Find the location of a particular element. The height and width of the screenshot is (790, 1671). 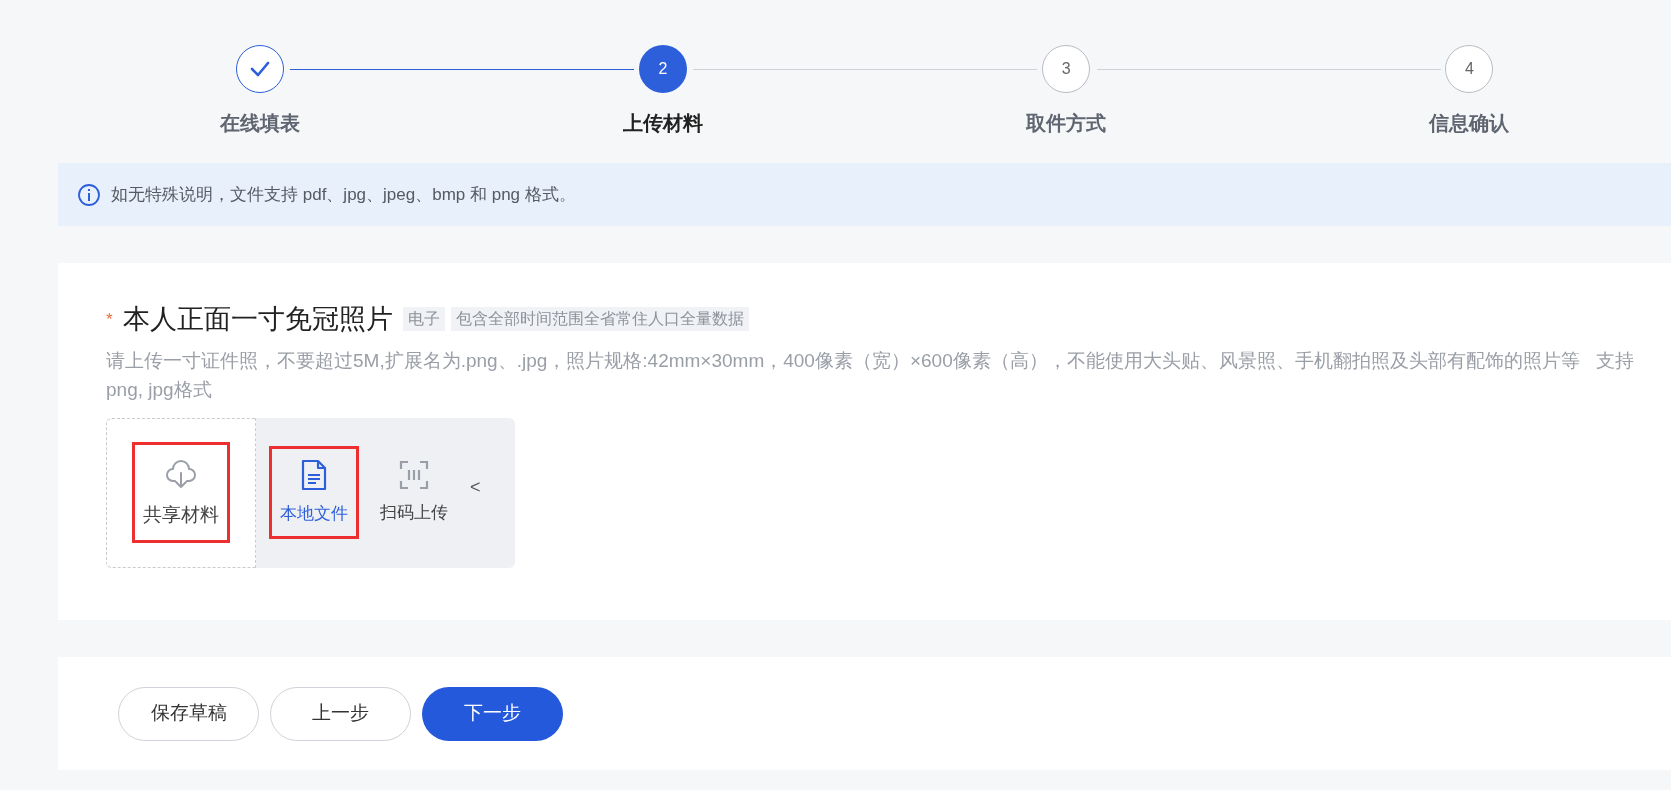

required-mark: * is located at coordinates (109, 319).